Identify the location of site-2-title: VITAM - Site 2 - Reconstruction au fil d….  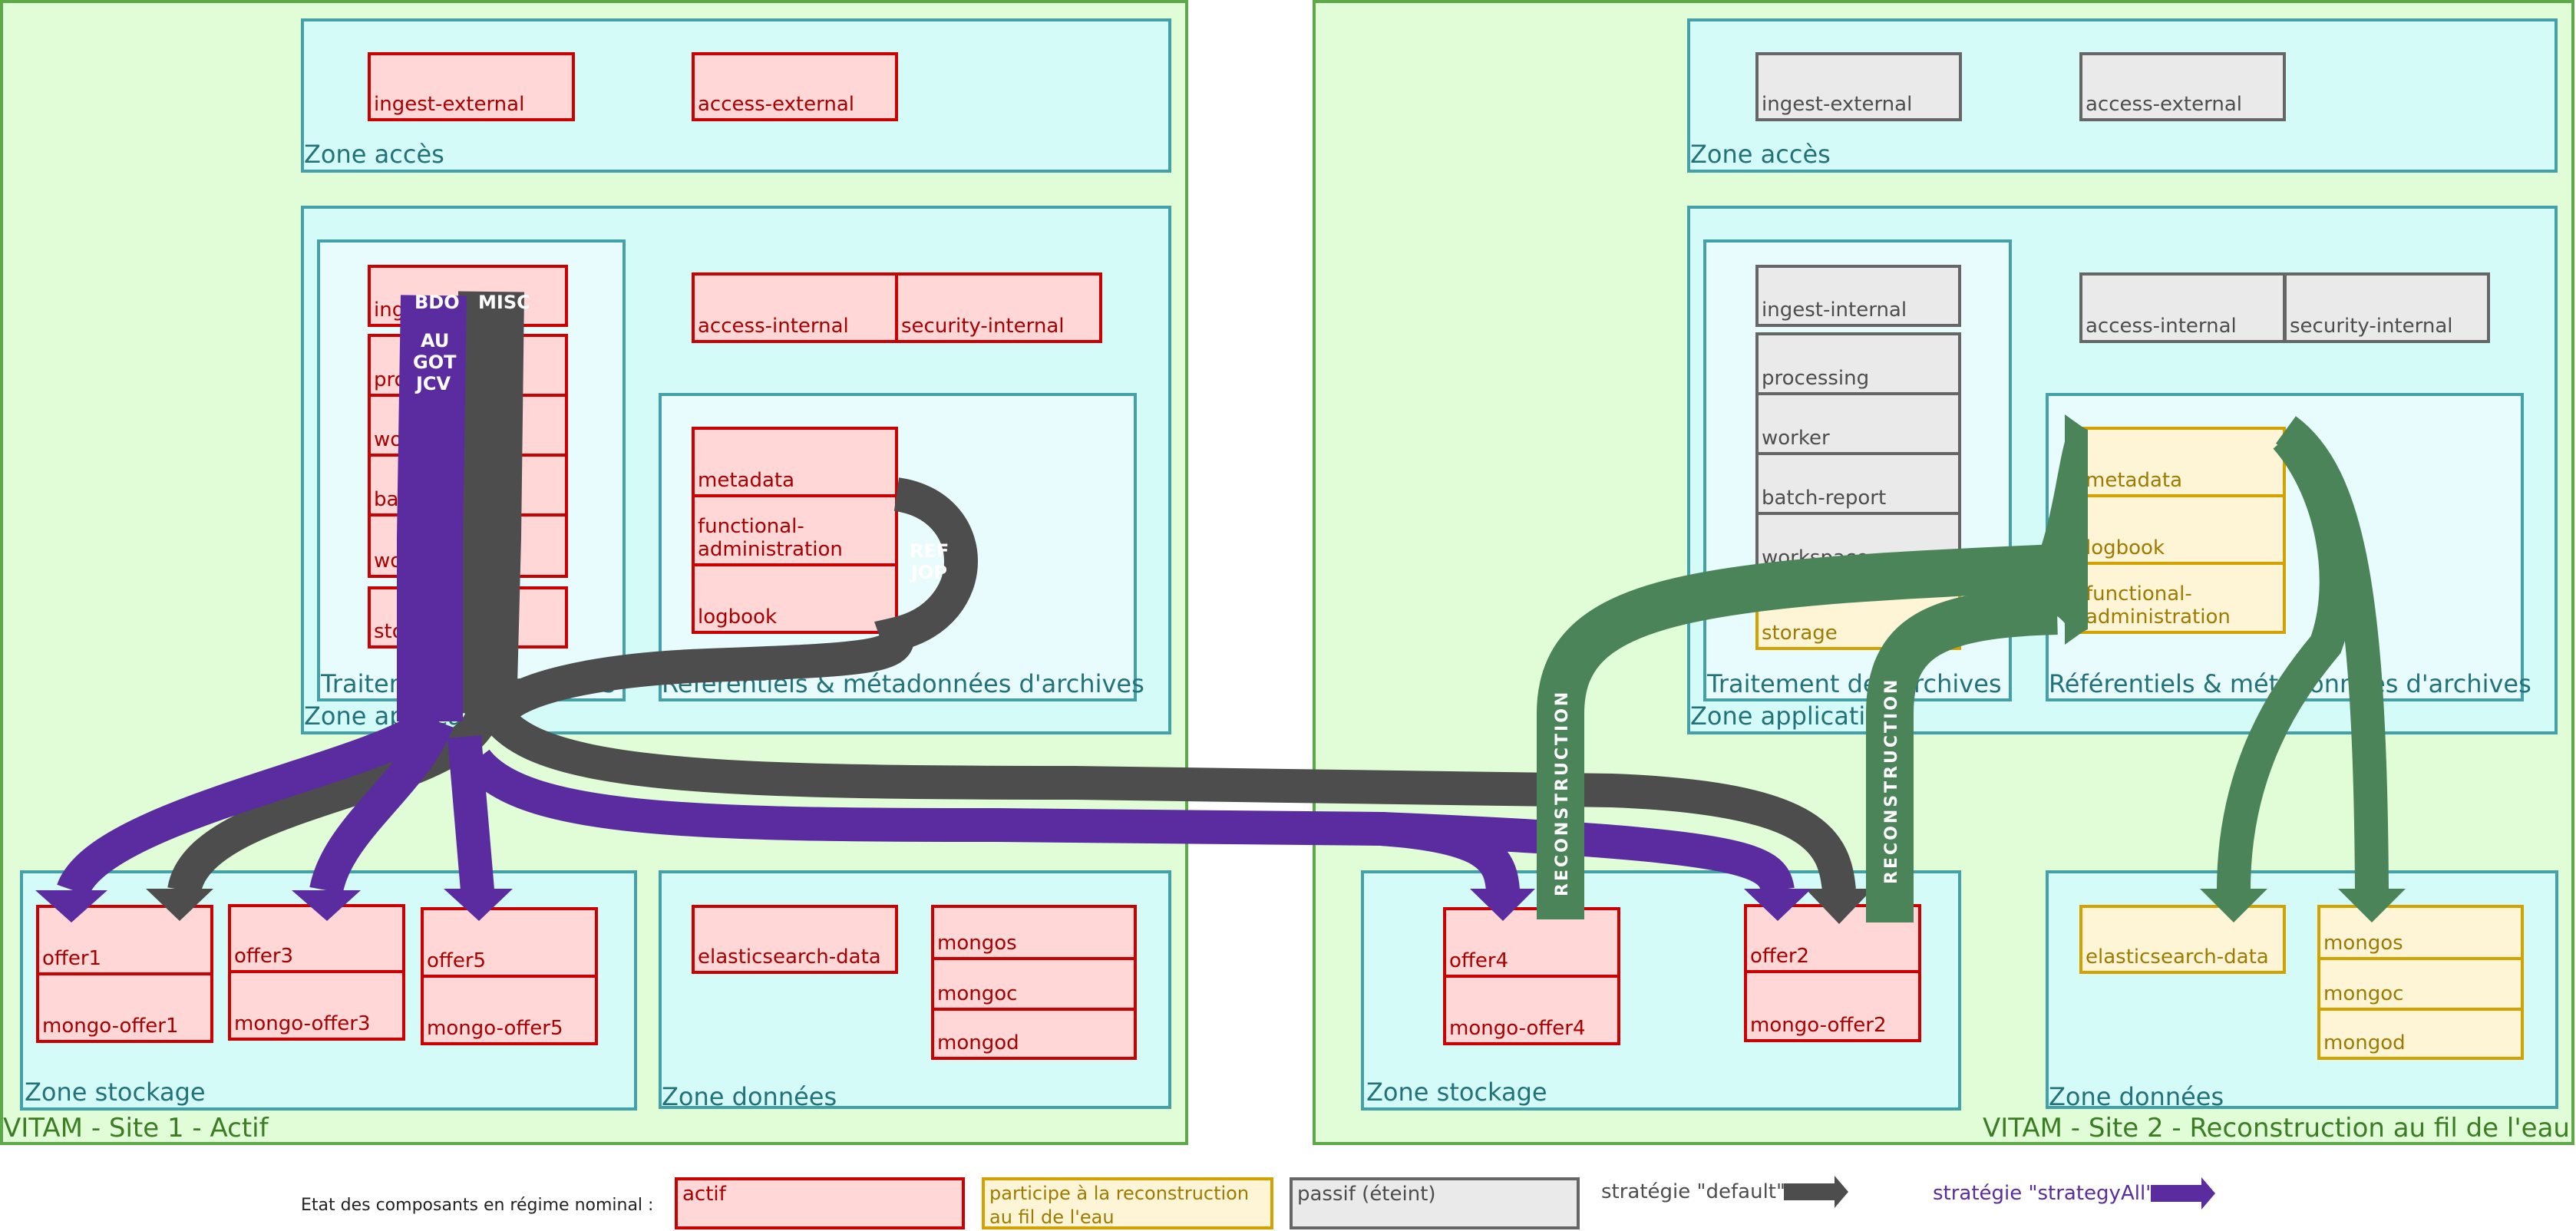
(2276, 1128).